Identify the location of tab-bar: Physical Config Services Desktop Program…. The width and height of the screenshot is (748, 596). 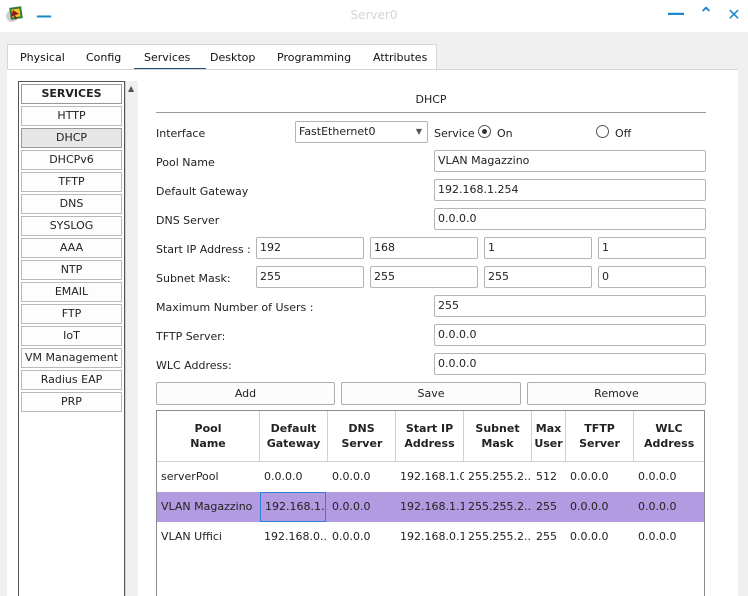
(222, 57).